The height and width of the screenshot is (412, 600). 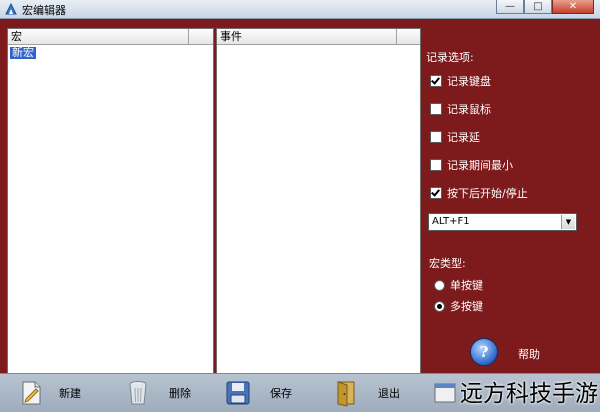 What do you see at coordinates (11, 8) in the screenshot?
I see `app-icon` at bounding box center [11, 8].